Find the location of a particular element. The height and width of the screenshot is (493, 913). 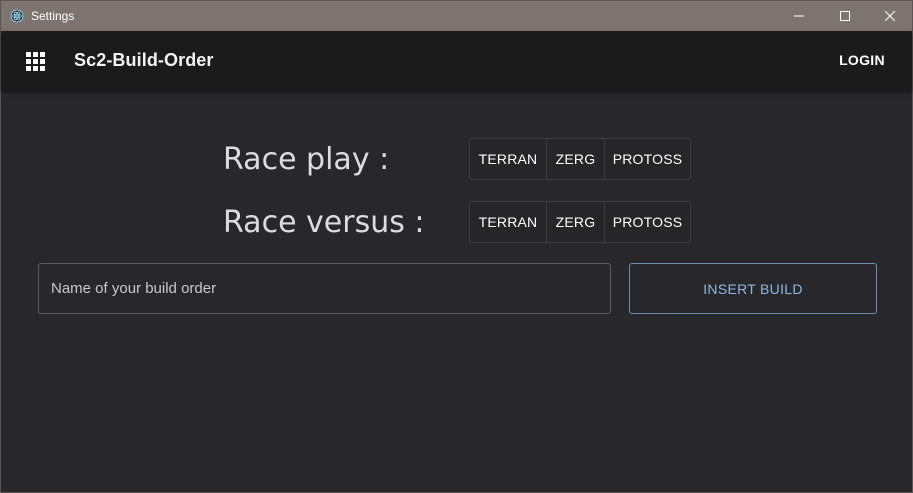

race-versus-zerg-button: ZERG is located at coordinates (576, 222).